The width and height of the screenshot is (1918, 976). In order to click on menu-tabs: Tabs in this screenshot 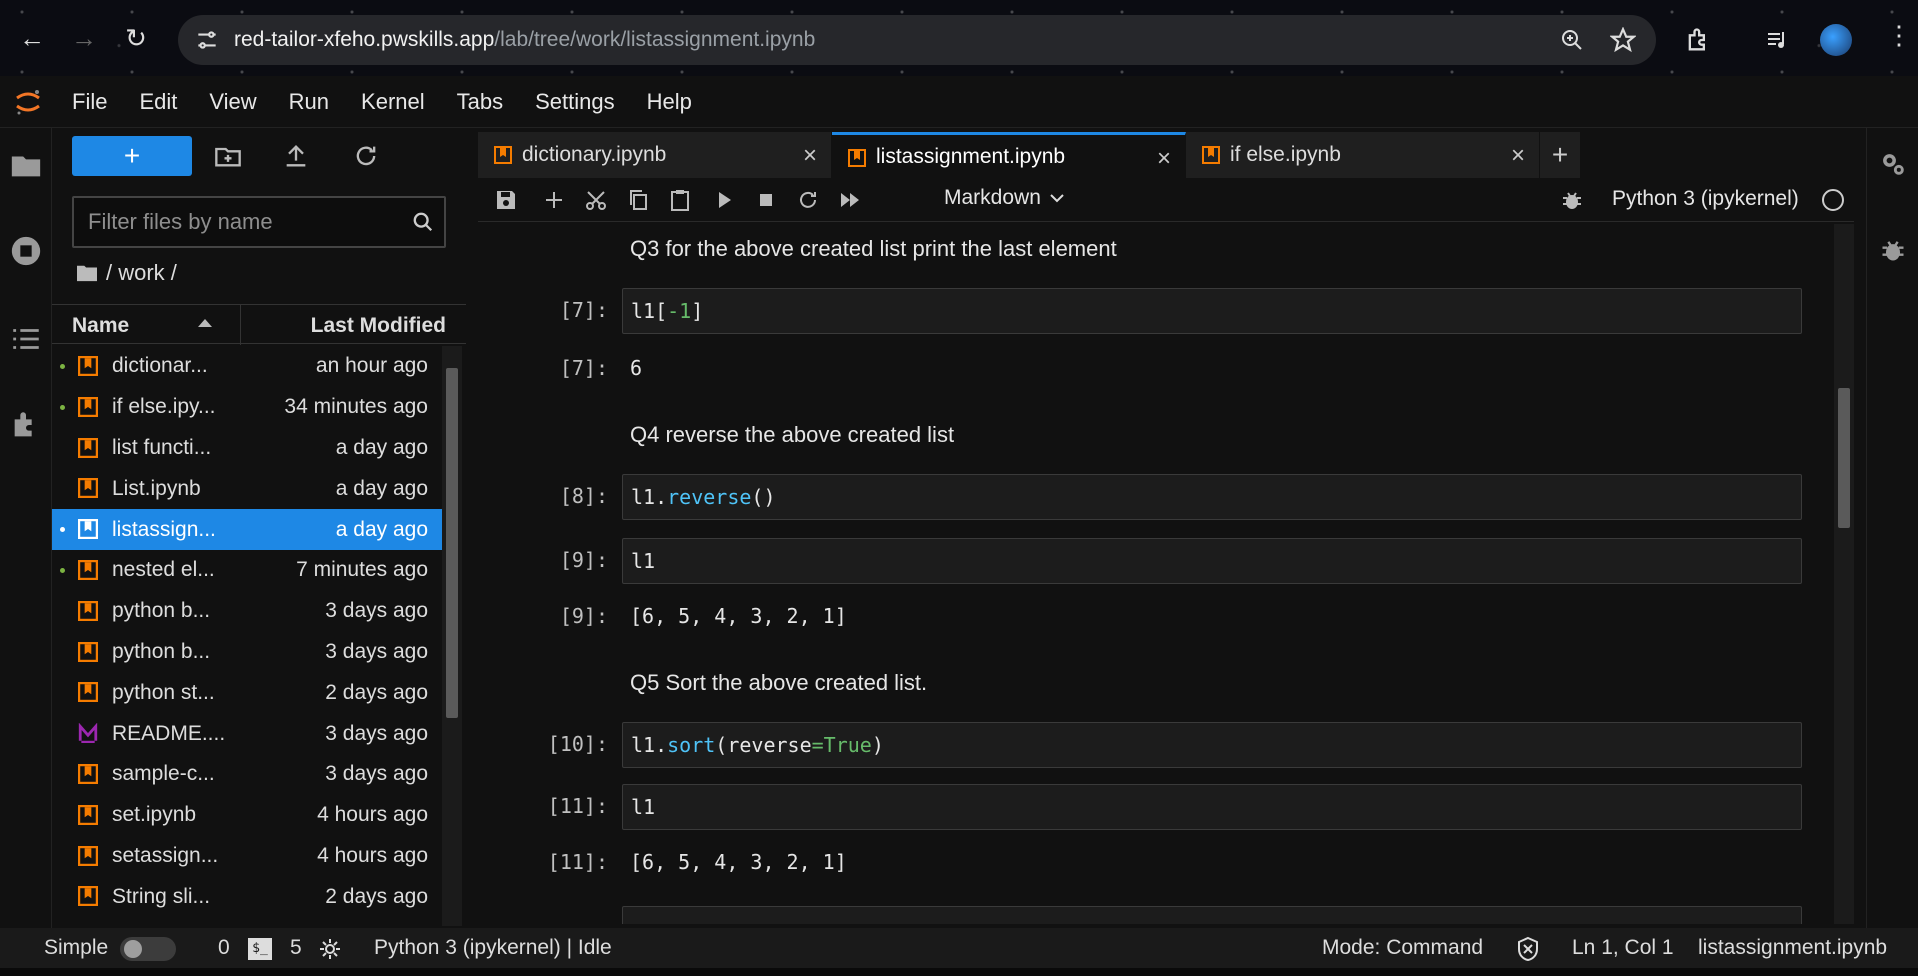, I will do `click(480, 102)`.